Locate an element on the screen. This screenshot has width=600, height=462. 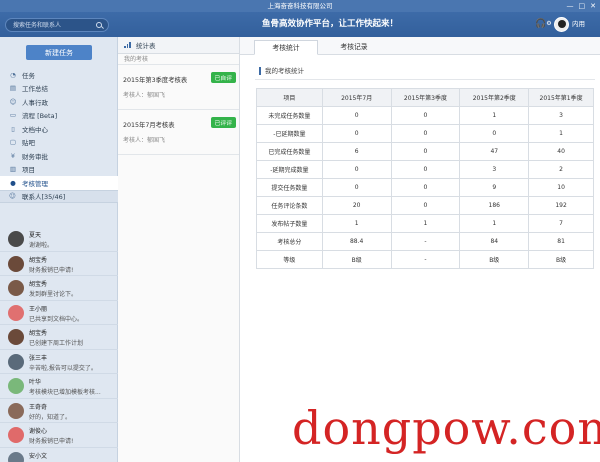
nav-item-summary: ▤ 工作总结 is located at coordinates (59, 89).